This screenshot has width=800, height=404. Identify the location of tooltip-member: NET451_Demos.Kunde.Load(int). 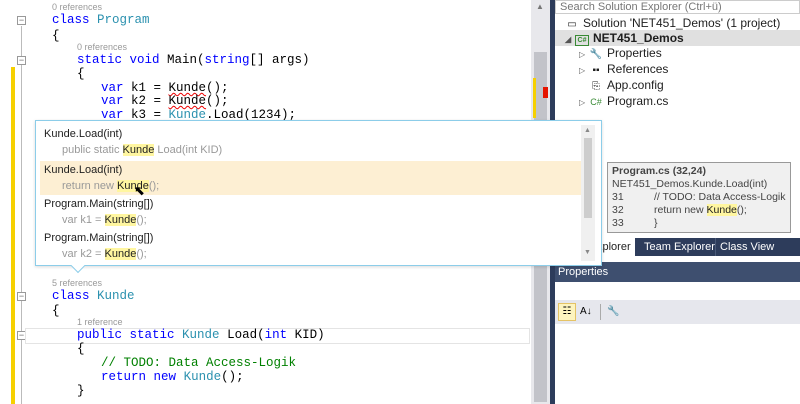
(690, 184).